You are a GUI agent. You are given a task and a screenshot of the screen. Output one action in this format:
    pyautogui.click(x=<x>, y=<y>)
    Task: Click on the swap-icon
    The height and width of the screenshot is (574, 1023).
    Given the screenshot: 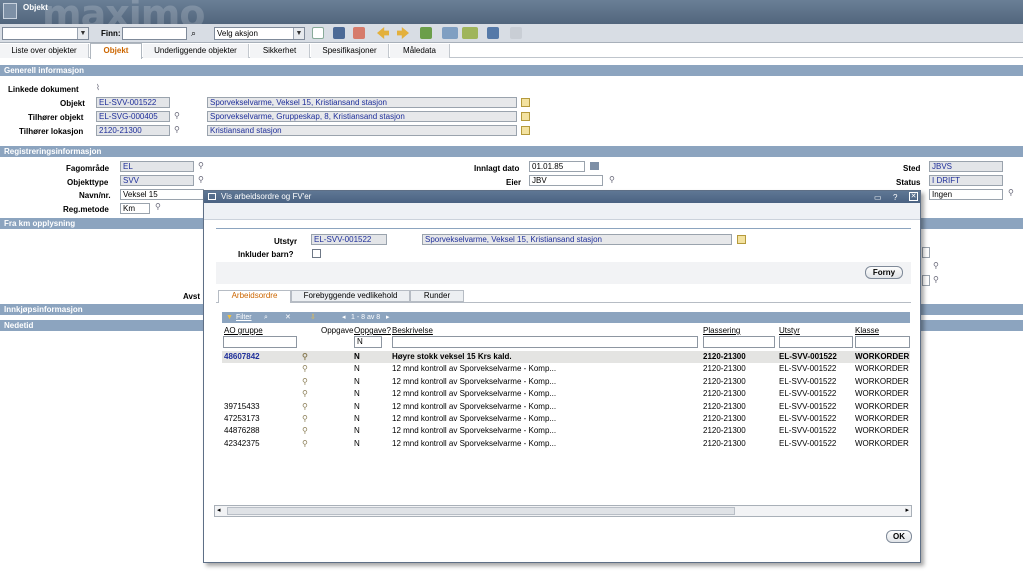 What is the action you would take?
    pyautogui.click(x=470, y=33)
    